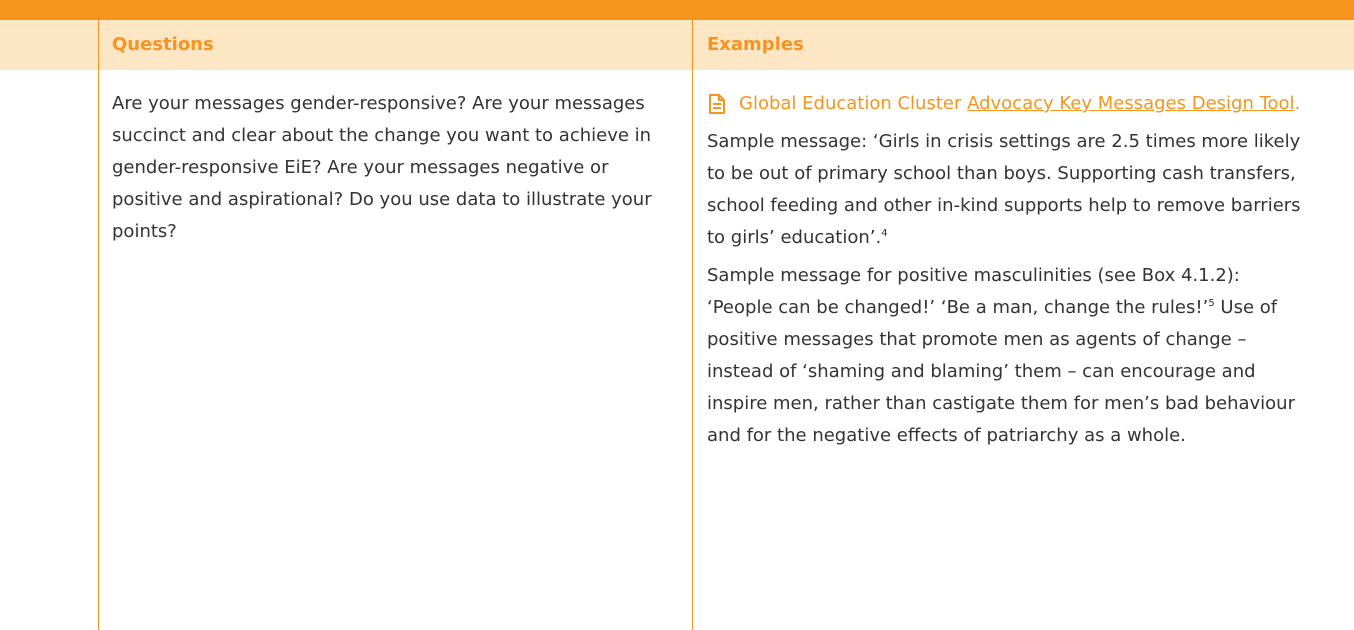  Describe the element at coordinates (755, 44) in the screenshot. I see `header-examples: Examples` at that location.